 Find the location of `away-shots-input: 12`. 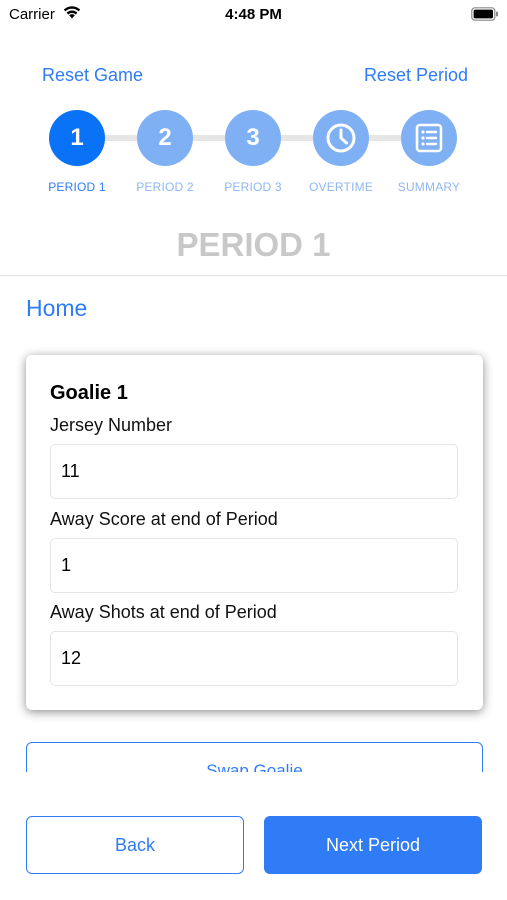

away-shots-input: 12 is located at coordinates (254, 658).